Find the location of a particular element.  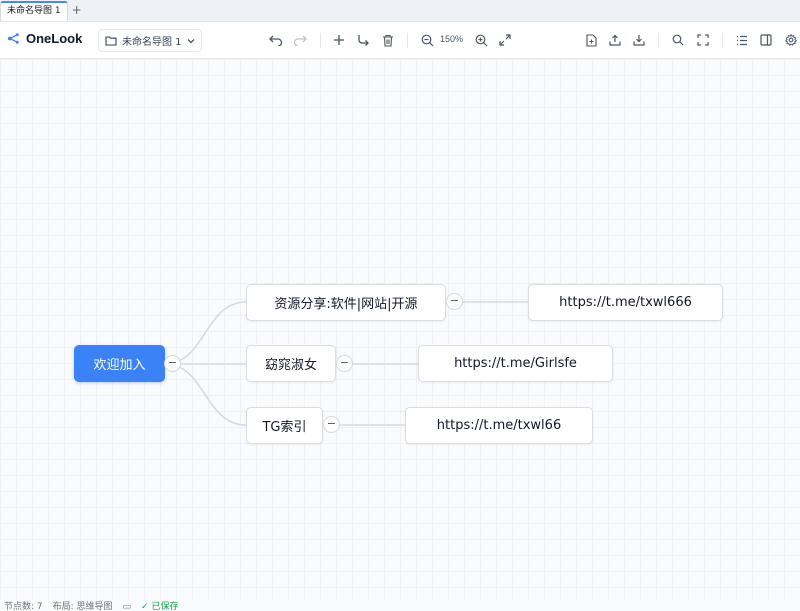

app-name: OneLook is located at coordinates (54, 38).